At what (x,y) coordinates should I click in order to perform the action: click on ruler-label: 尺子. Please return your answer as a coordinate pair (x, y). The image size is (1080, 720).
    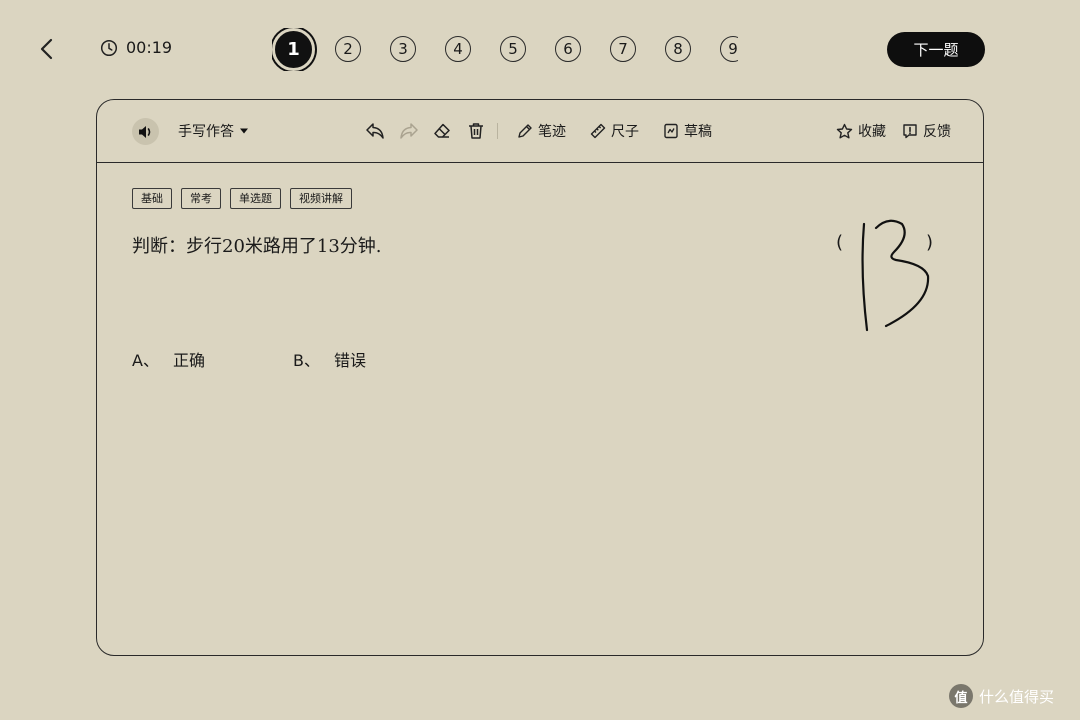
    Looking at the image, I should click on (625, 132).